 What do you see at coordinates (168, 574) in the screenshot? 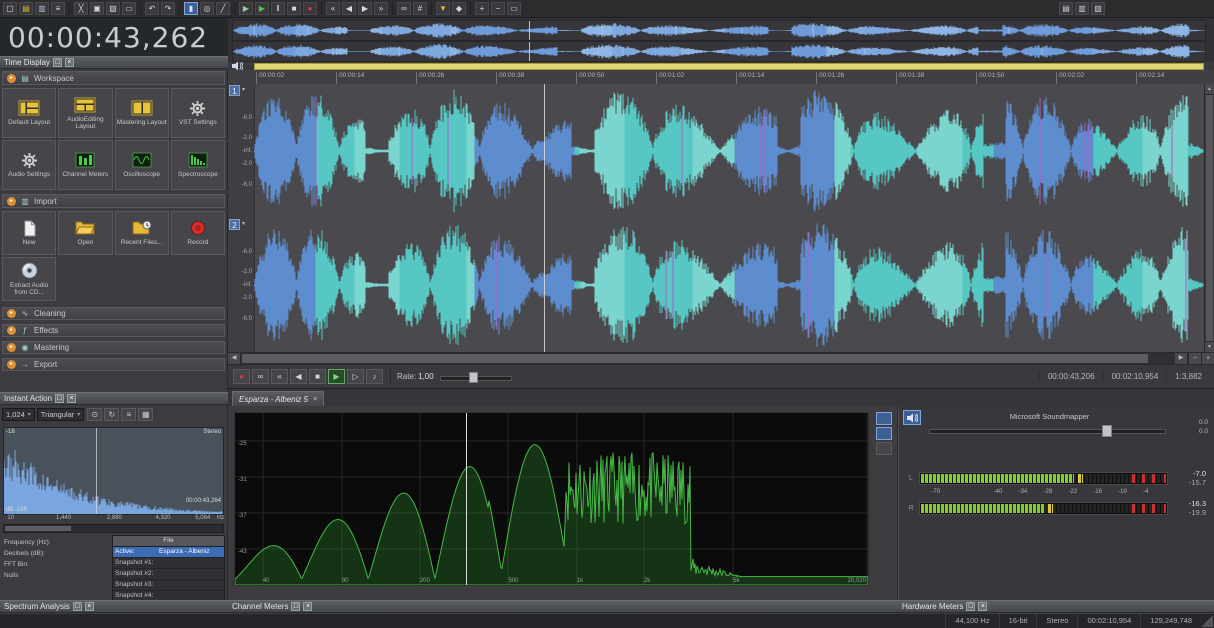
I see `snapshot-row: Snapshot #2:` at bounding box center [168, 574].